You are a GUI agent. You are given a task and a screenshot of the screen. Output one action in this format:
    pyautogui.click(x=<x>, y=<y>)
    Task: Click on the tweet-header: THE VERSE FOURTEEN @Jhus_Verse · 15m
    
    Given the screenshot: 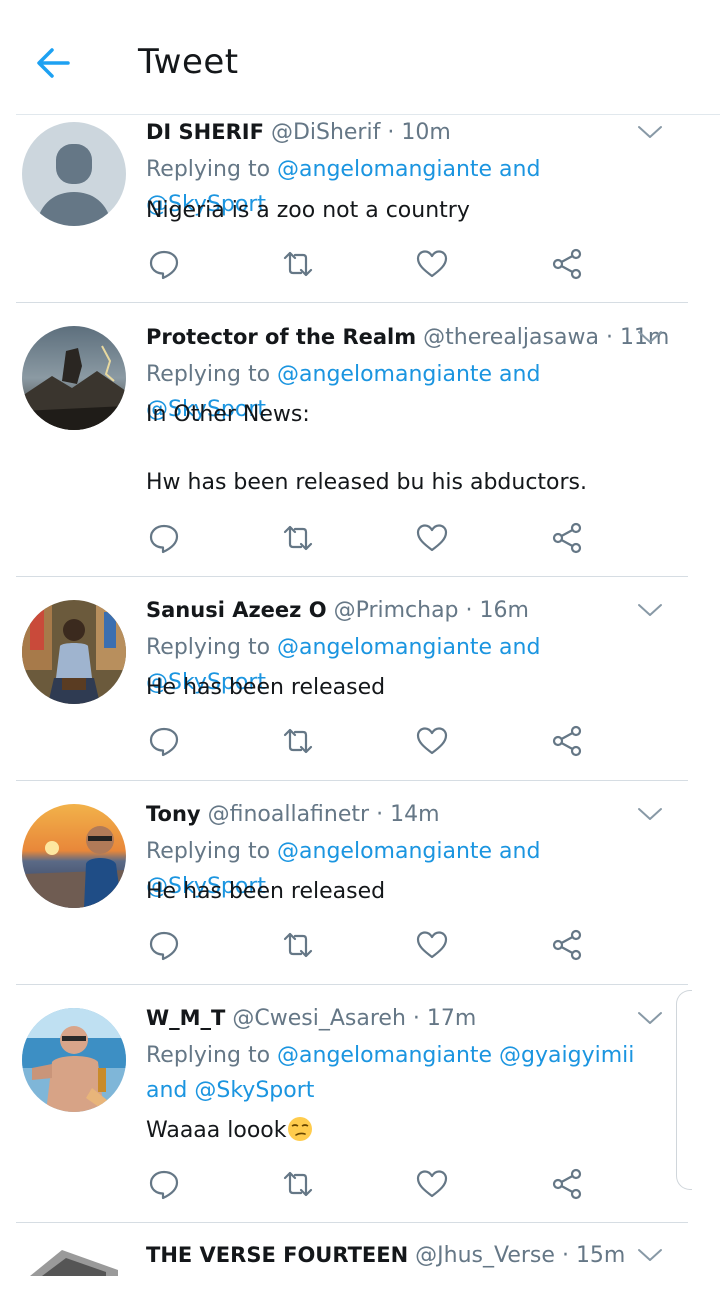 What is the action you would take?
    pyautogui.click(x=385, y=1255)
    